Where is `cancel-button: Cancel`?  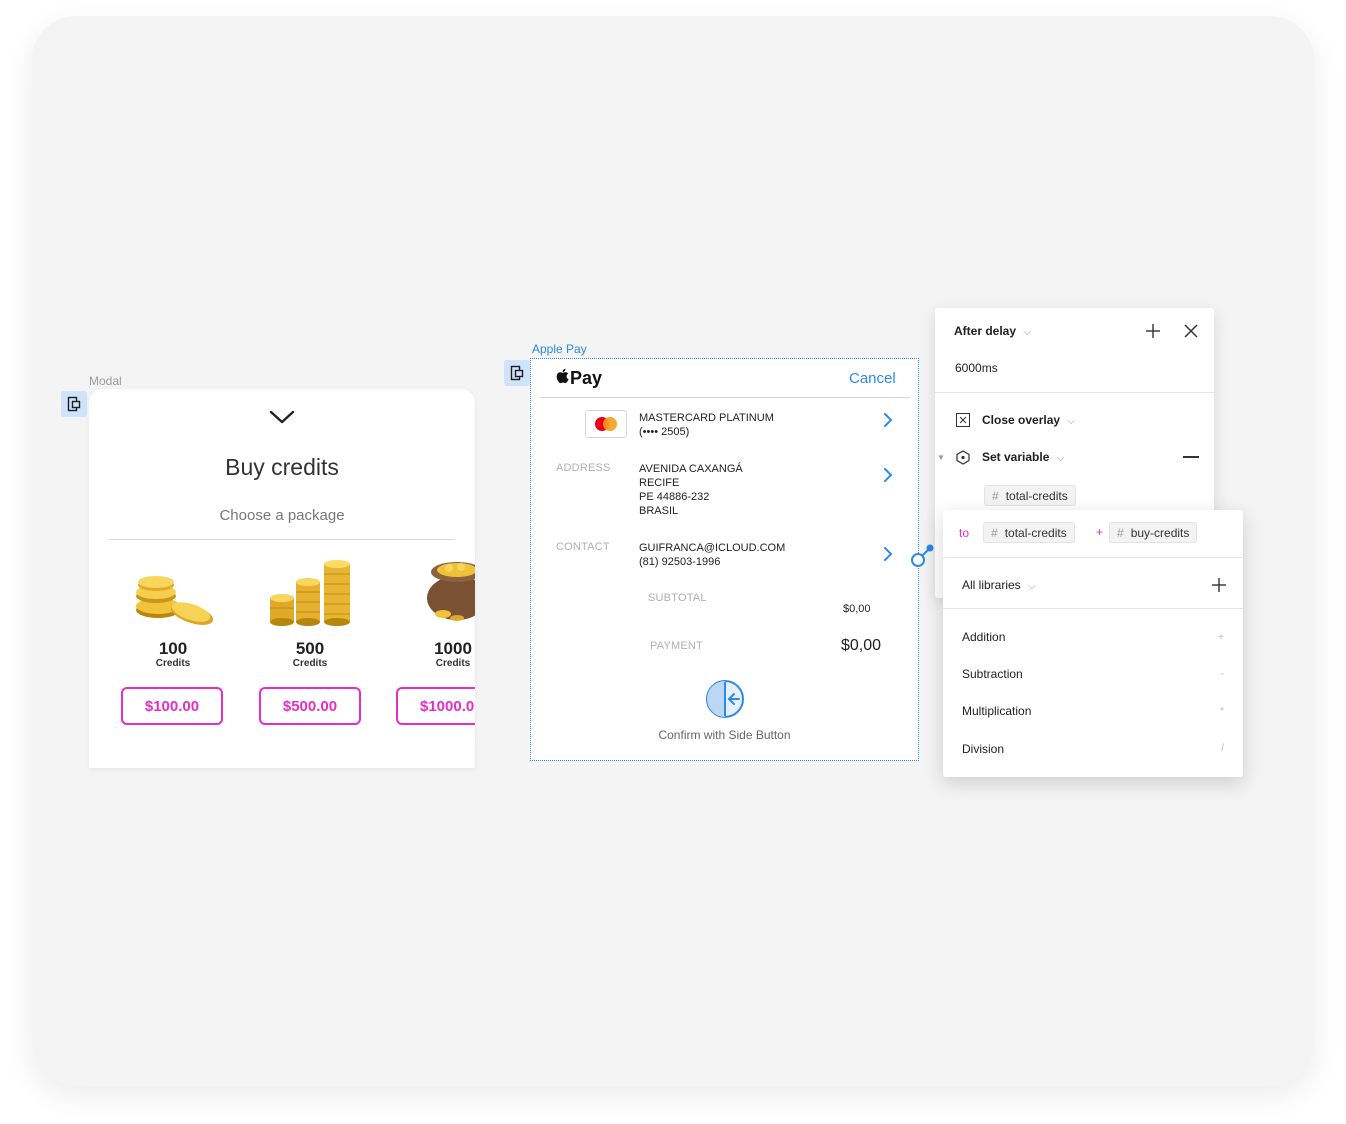
cancel-button: Cancel is located at coordinates (872, 378).